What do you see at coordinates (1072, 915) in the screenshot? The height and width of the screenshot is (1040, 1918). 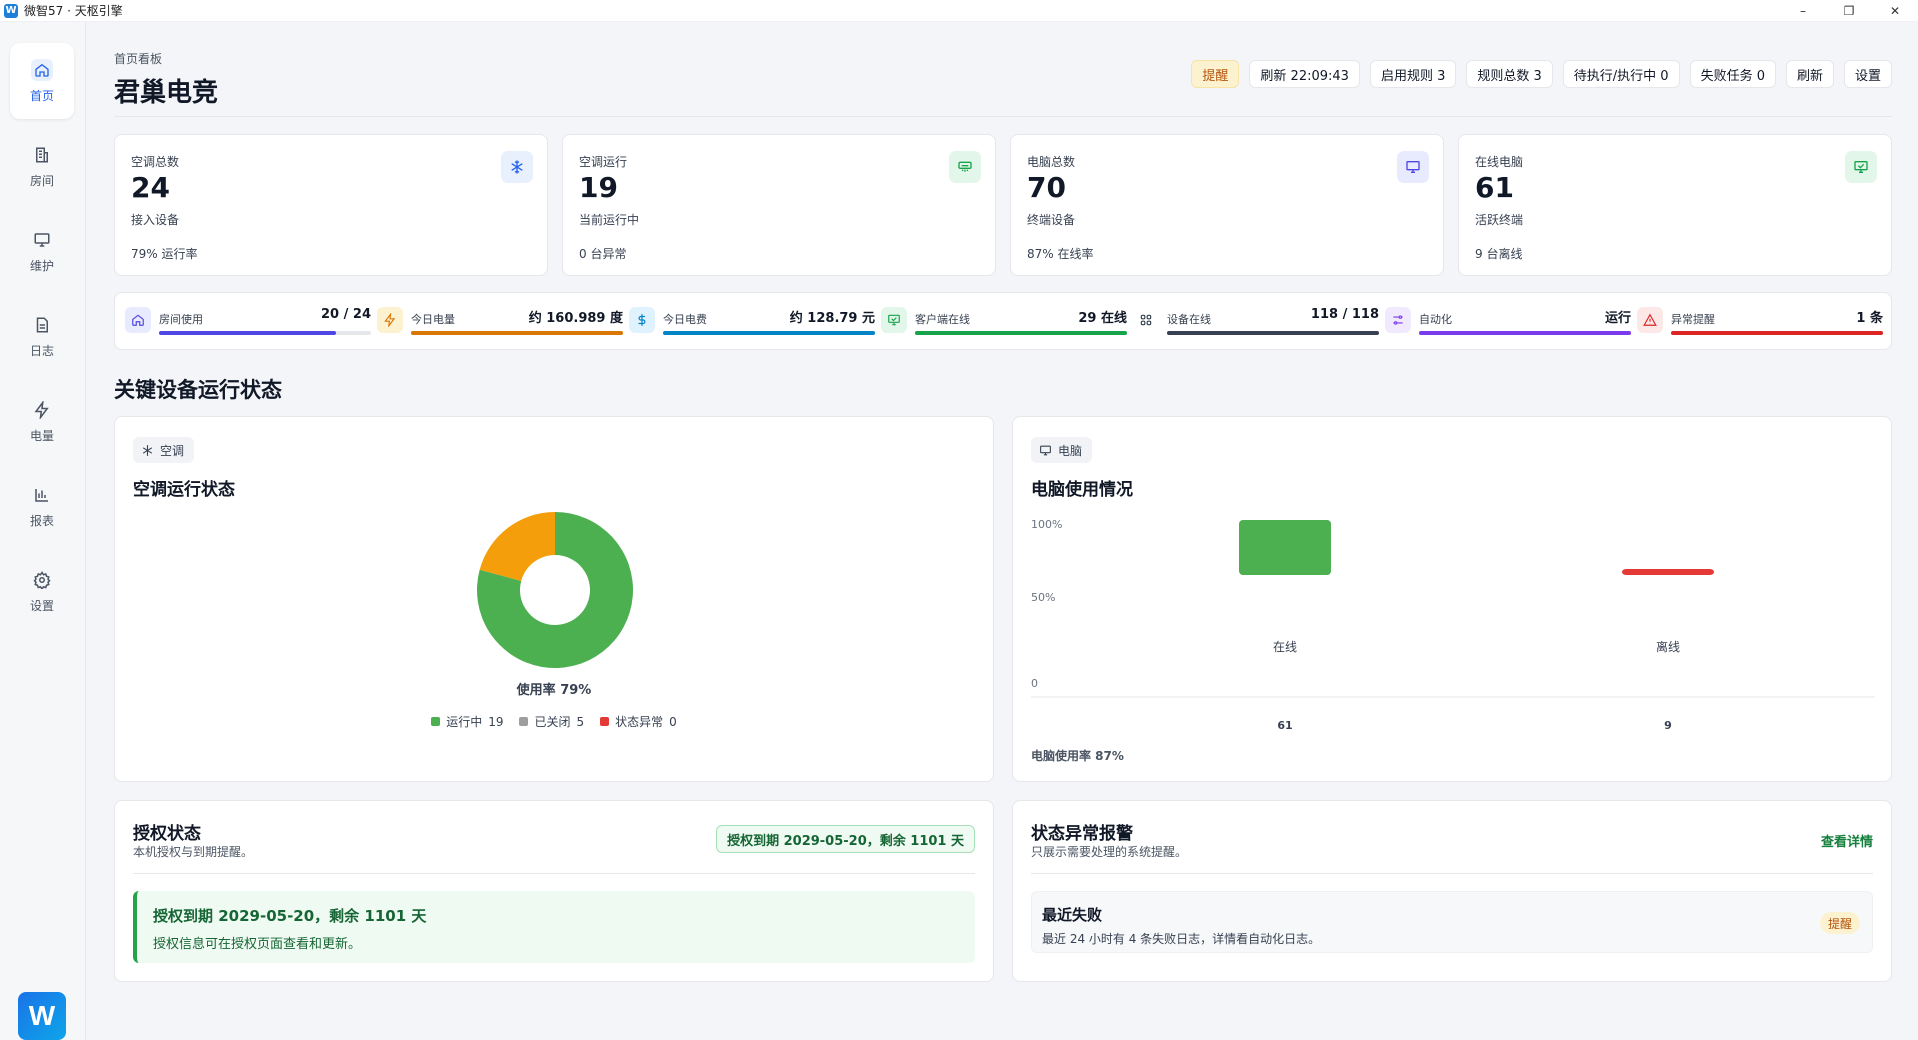 I see `alert-row-title: 最近失败` at bounding box center [1072, 915].